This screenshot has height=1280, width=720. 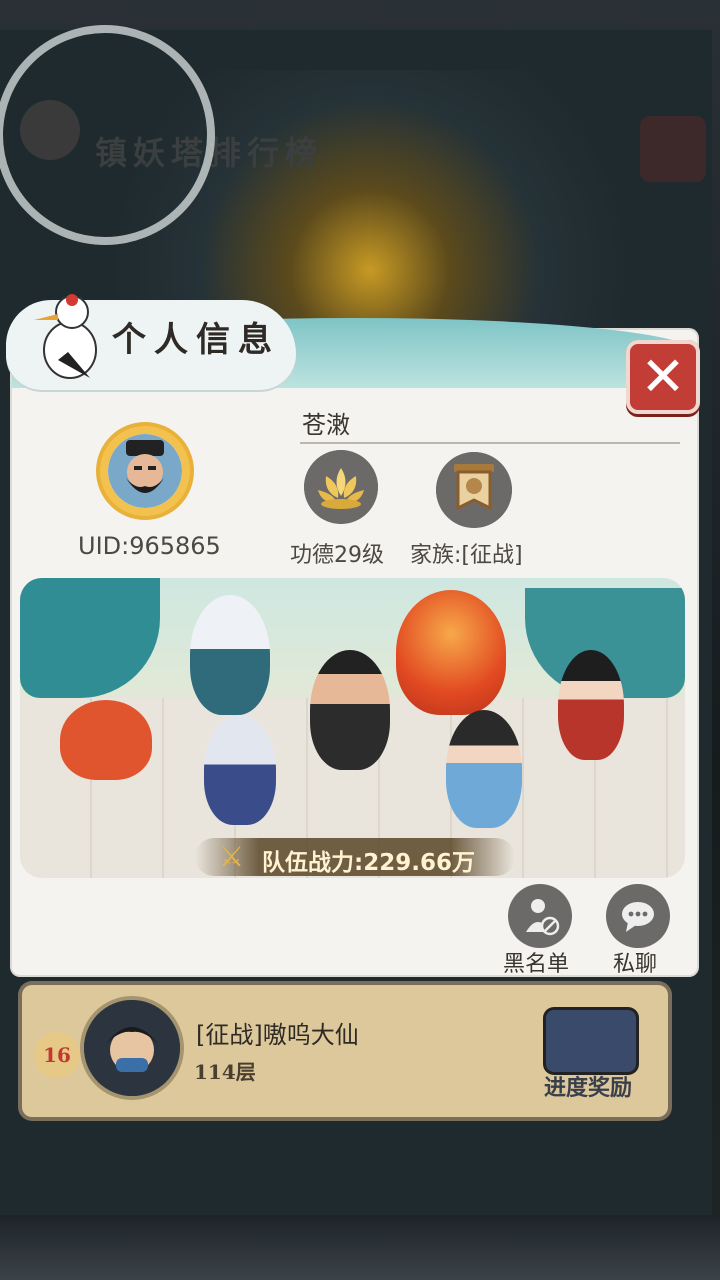 What do you see at coordinates (232, 856) in the screenshot?
I see `crossed-swords-icon: ⚔` at bounding box center [232, 856].